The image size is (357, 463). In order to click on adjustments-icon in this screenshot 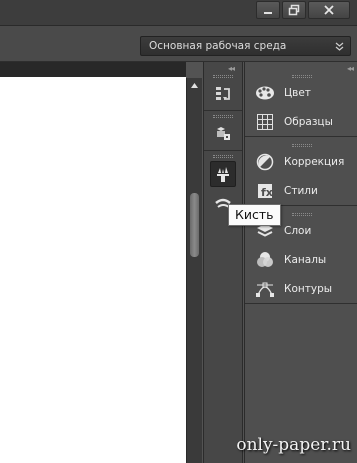, I will do `click(265, 162)`.